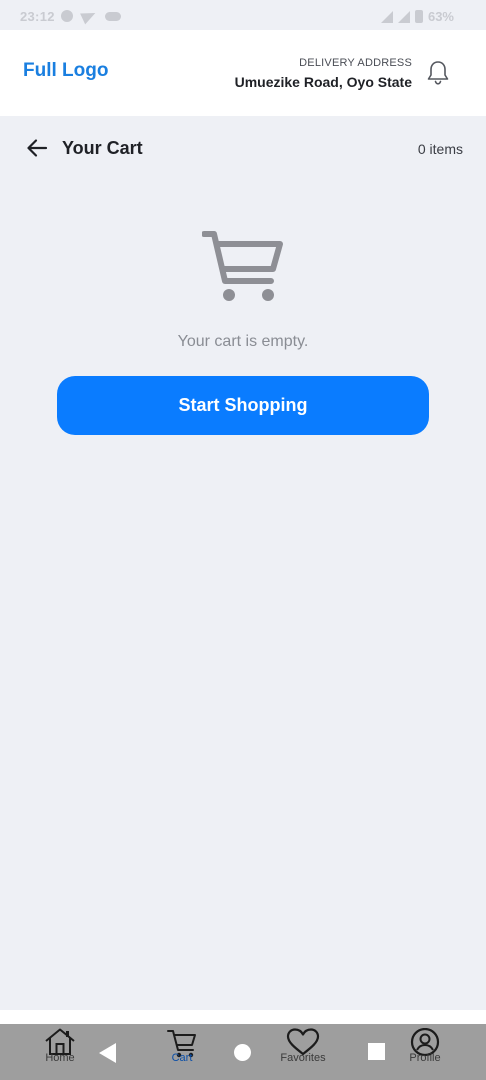 The image size is (486, 1080). I want to click on nav-label-favorites: Favorites, so click(303, 1058).